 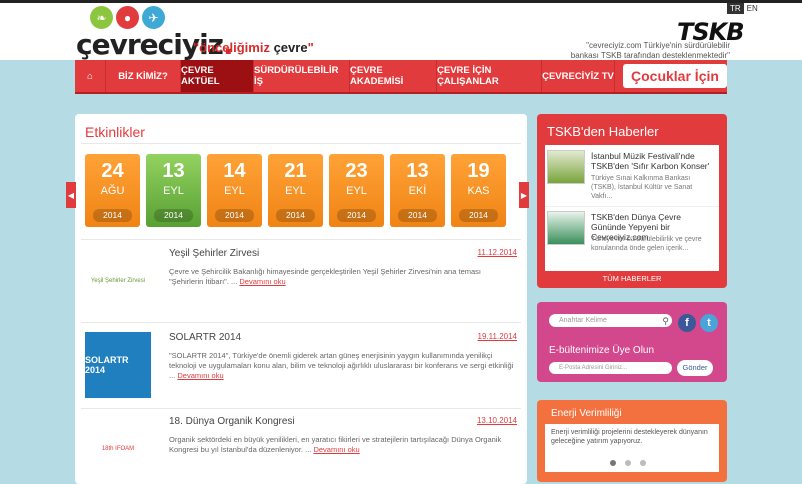 I want to click on event-title: SOLARTR 2014, so click(x=205, y=337).